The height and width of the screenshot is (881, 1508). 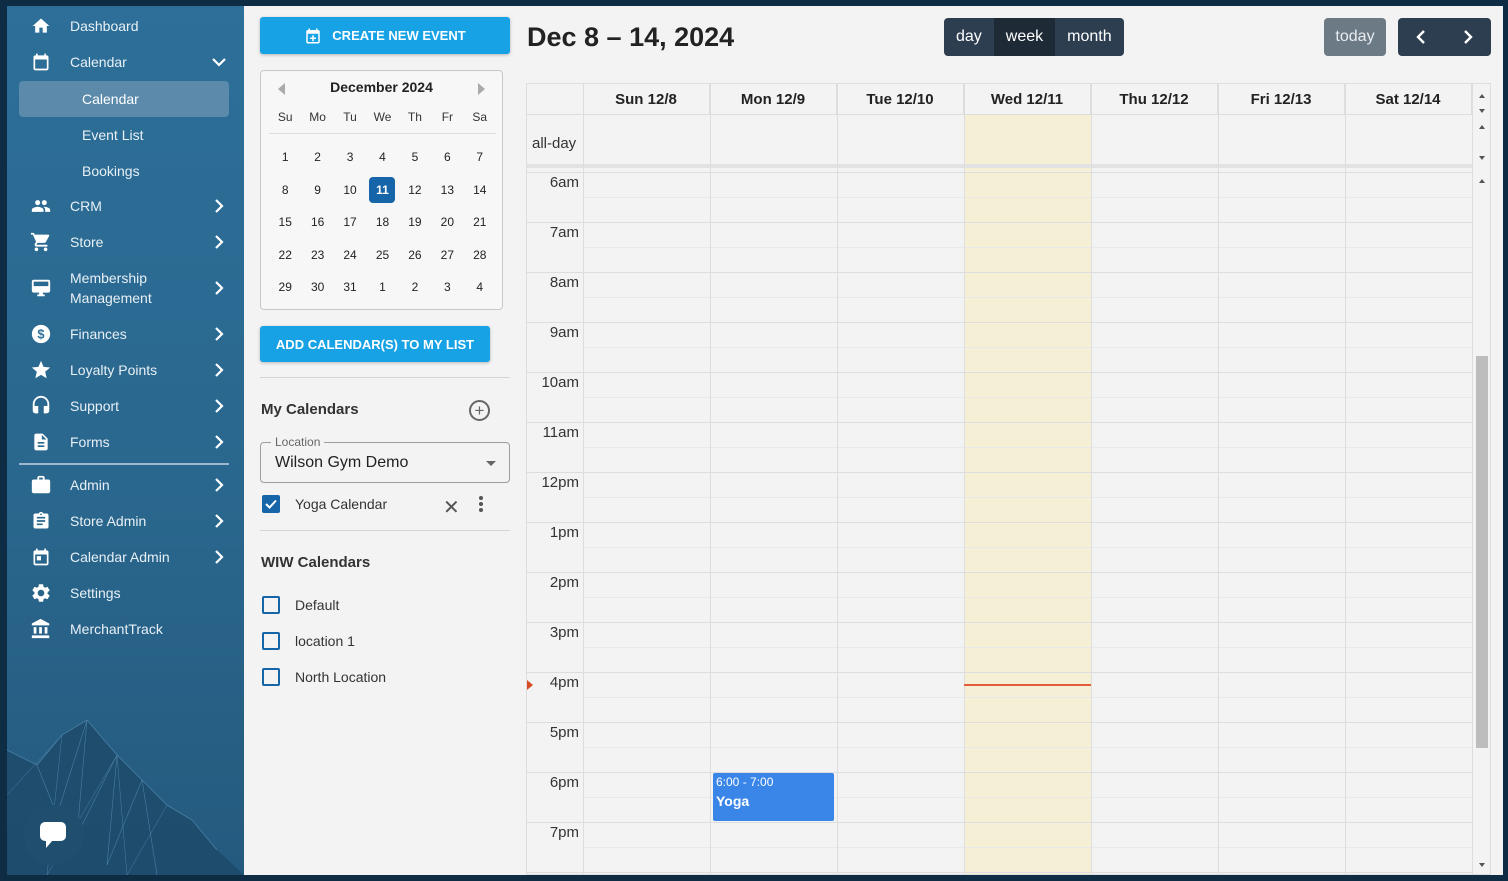 I want to click on current-time-line, so click(x=1027, y=685).